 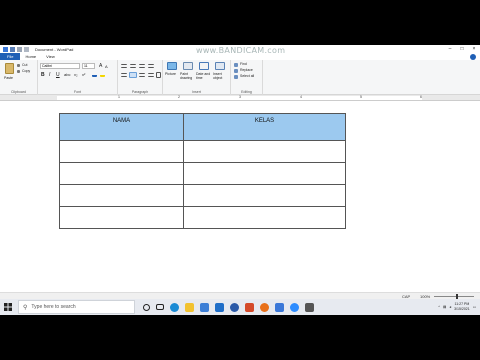 I want to click on network-icon: ▤, so click(x=444, y=307).